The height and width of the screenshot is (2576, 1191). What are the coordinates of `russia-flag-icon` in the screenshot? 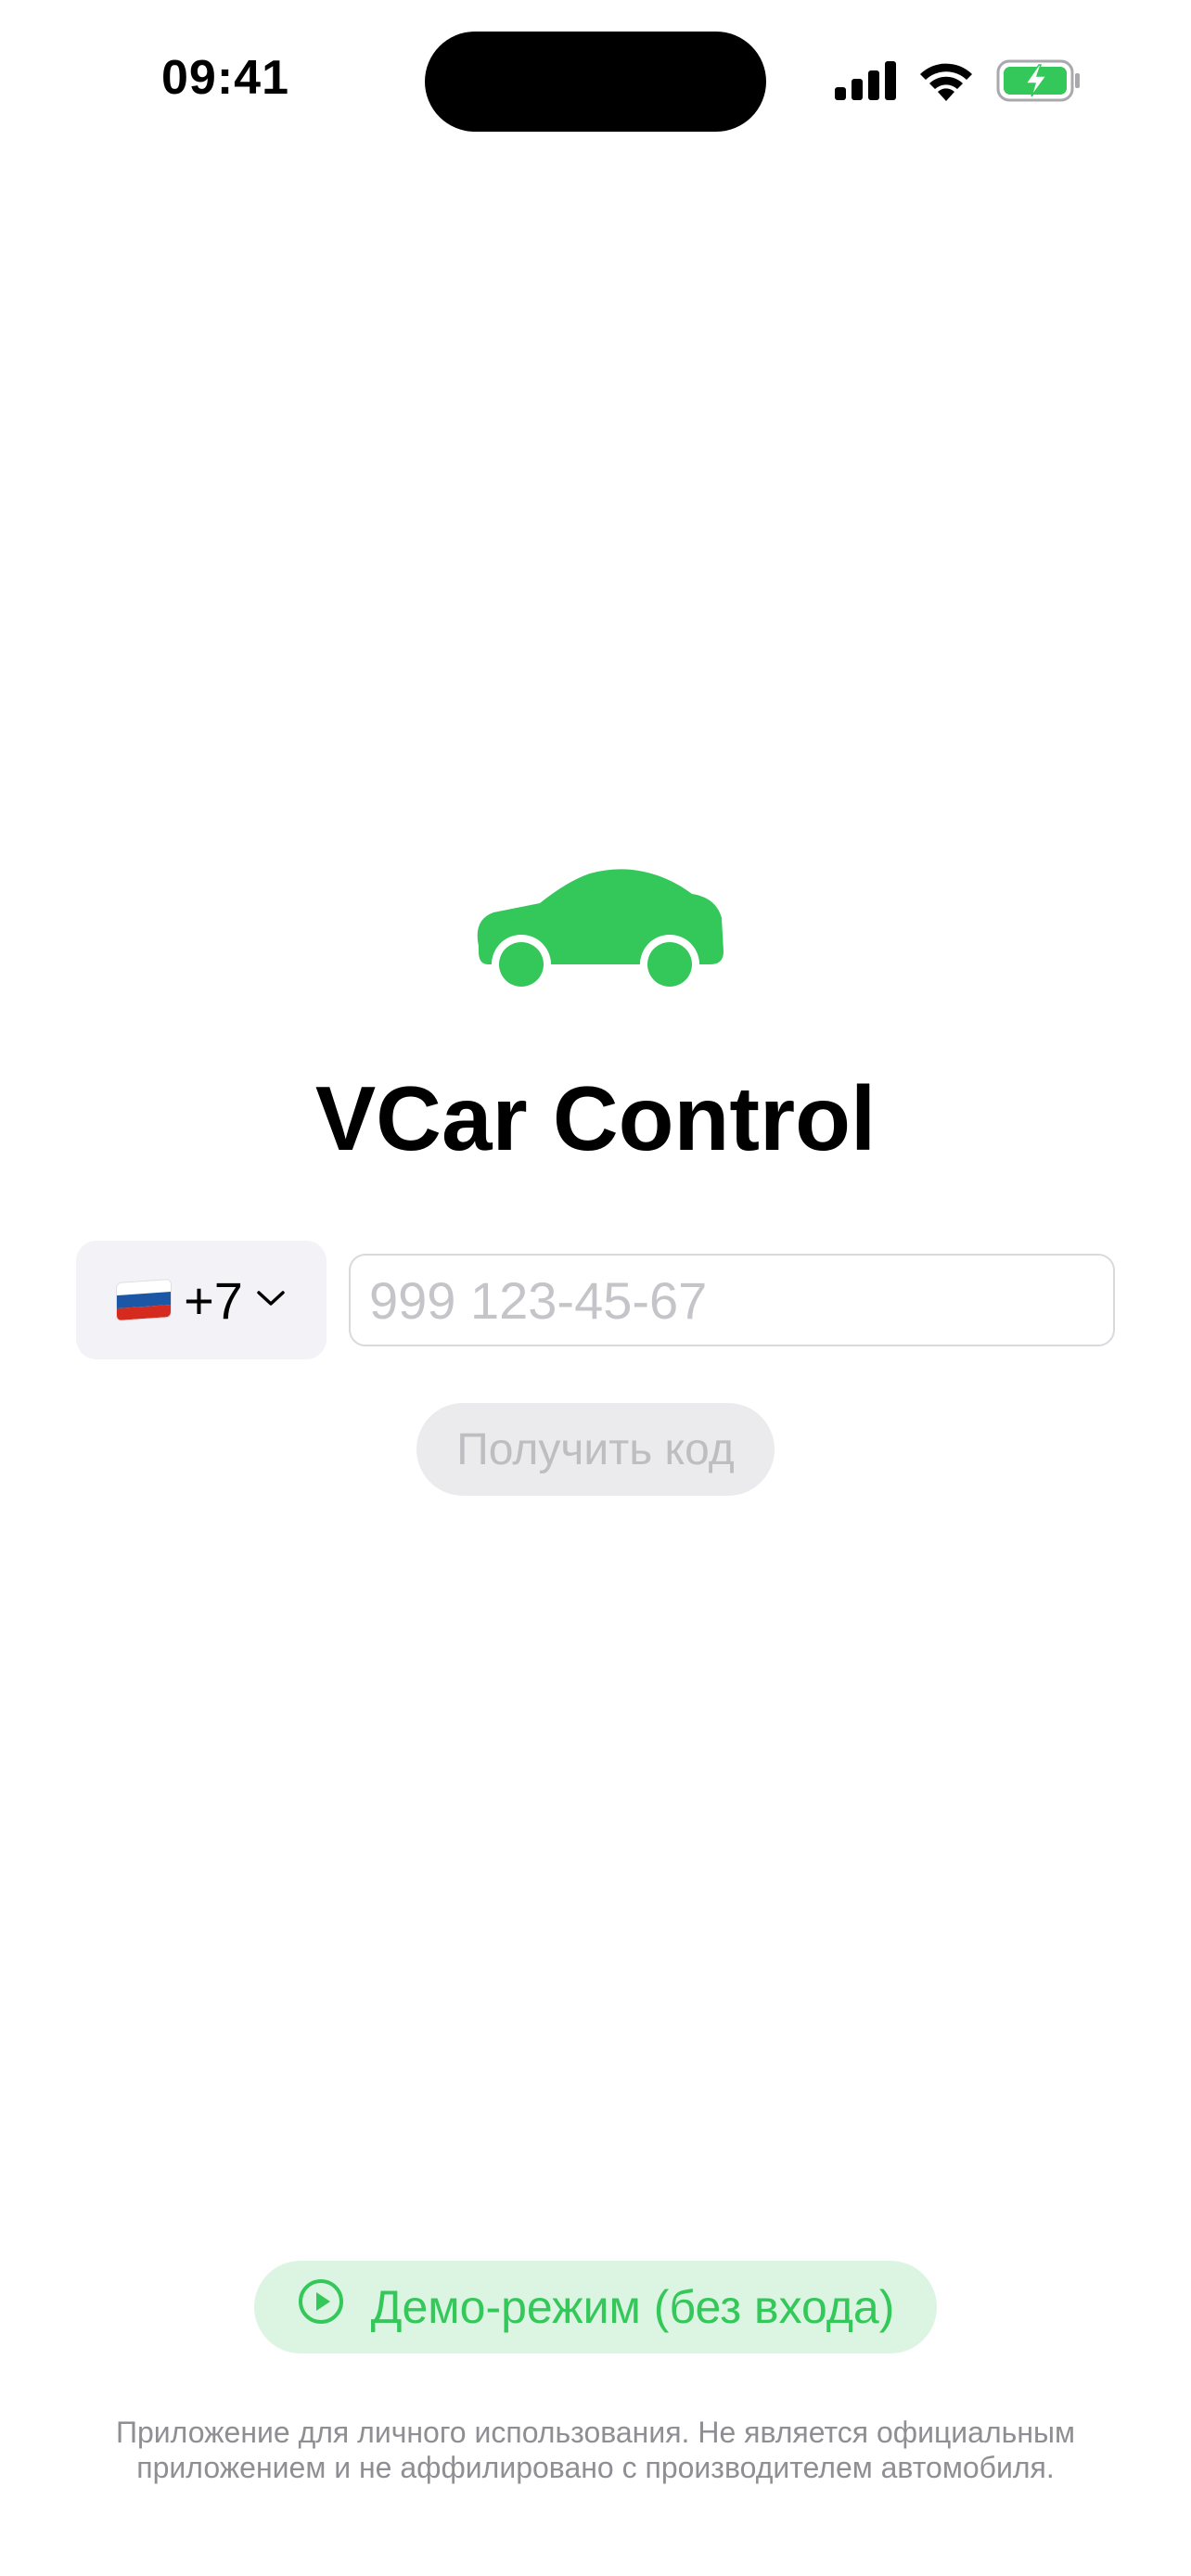 It's located at (145, 1300).